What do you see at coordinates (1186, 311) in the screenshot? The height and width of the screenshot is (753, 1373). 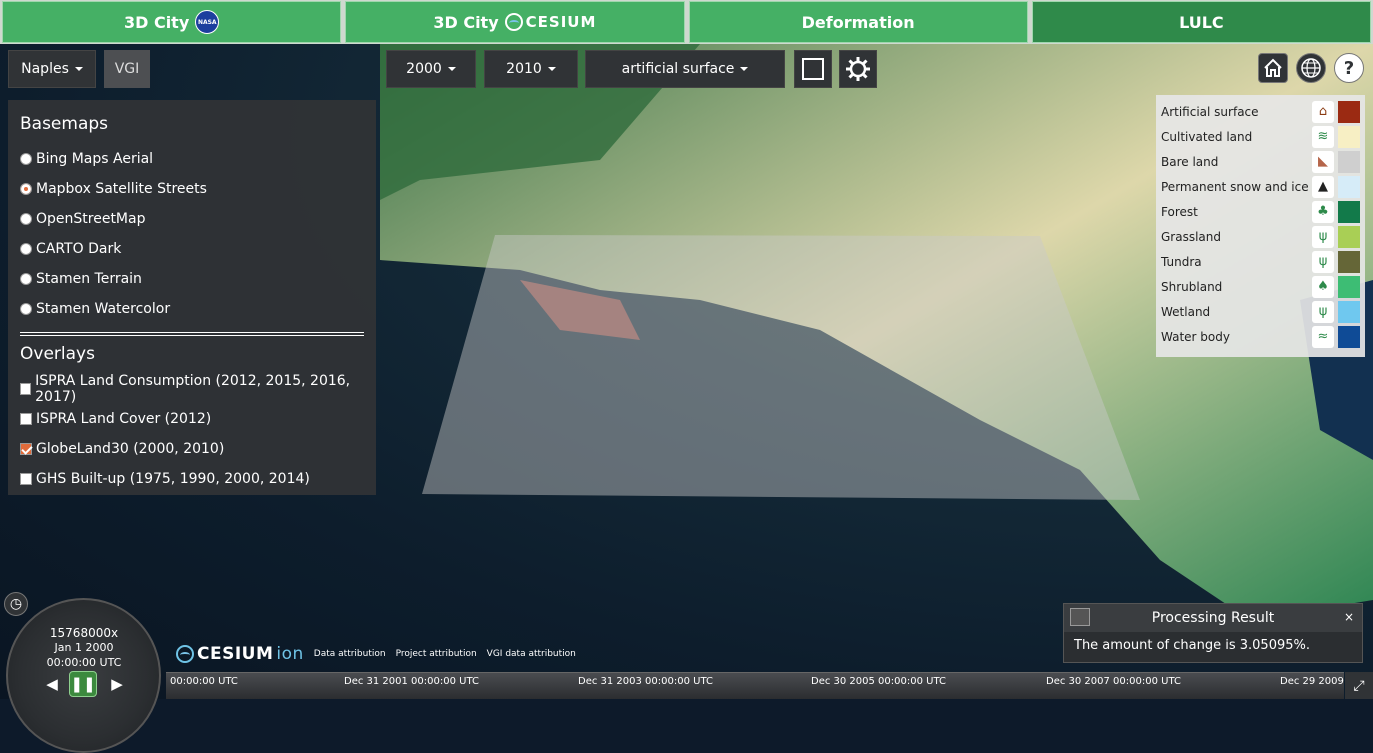 I see `legend-label: Wetland` at bounding box center [1186, 311].